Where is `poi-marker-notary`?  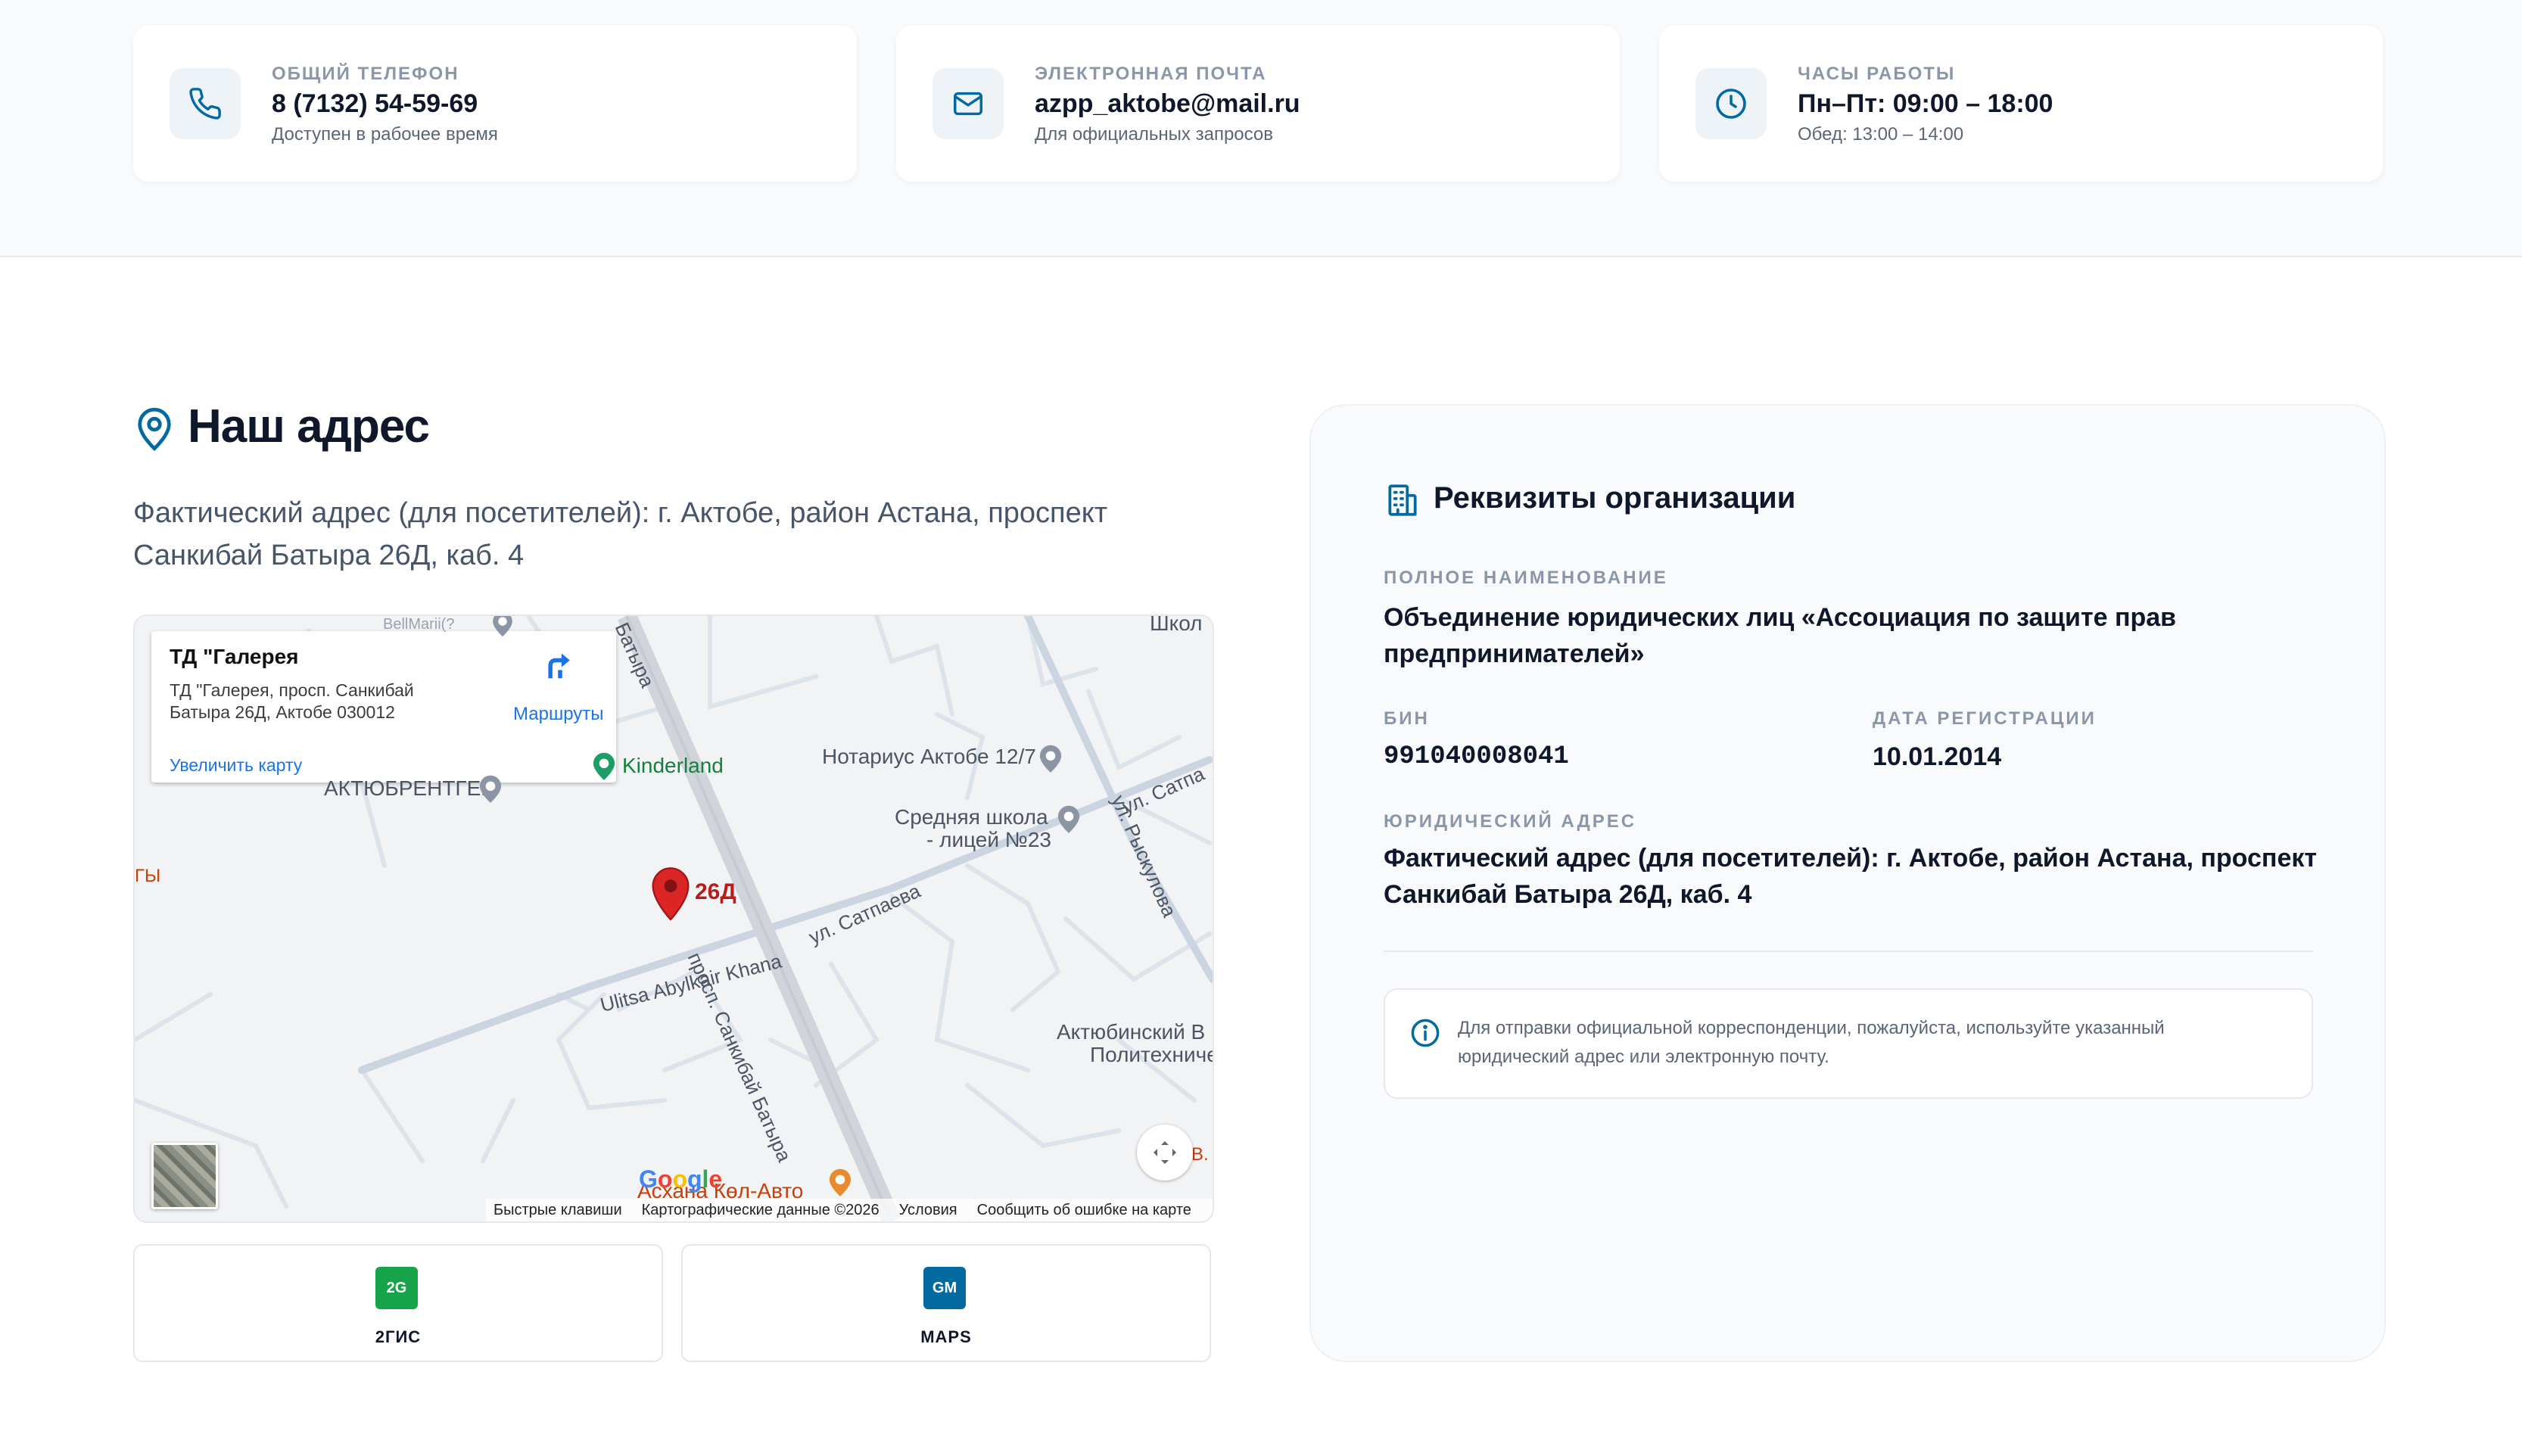 poi-marker-notary is located at coordinates (1050, 758).